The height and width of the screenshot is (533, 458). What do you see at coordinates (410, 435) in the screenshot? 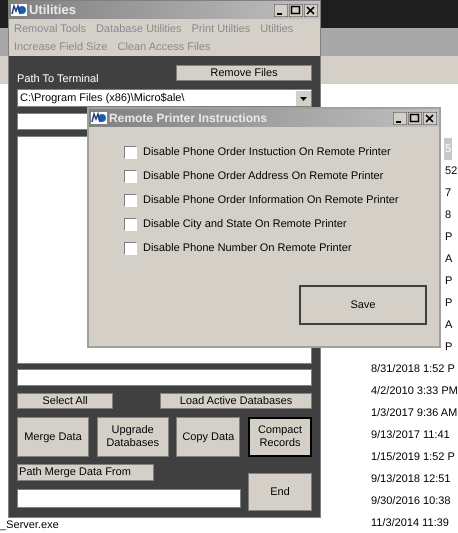
I see `date-modified-cell-text: 9/13/2017 11:41` at bounding box center [410, 435].